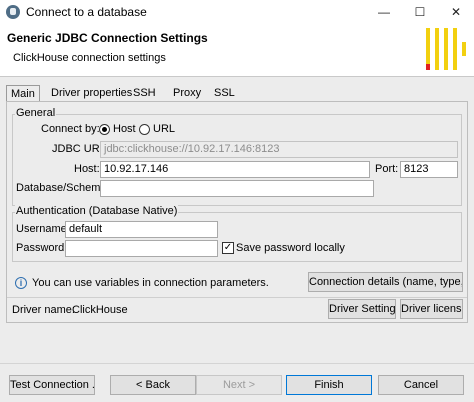 The height and width of the screenshot is (402, 474). Describe the element at coordinates (97, 211) in the screenshot. I see `auth-group-label: Authentication (Database Native)` at that location.